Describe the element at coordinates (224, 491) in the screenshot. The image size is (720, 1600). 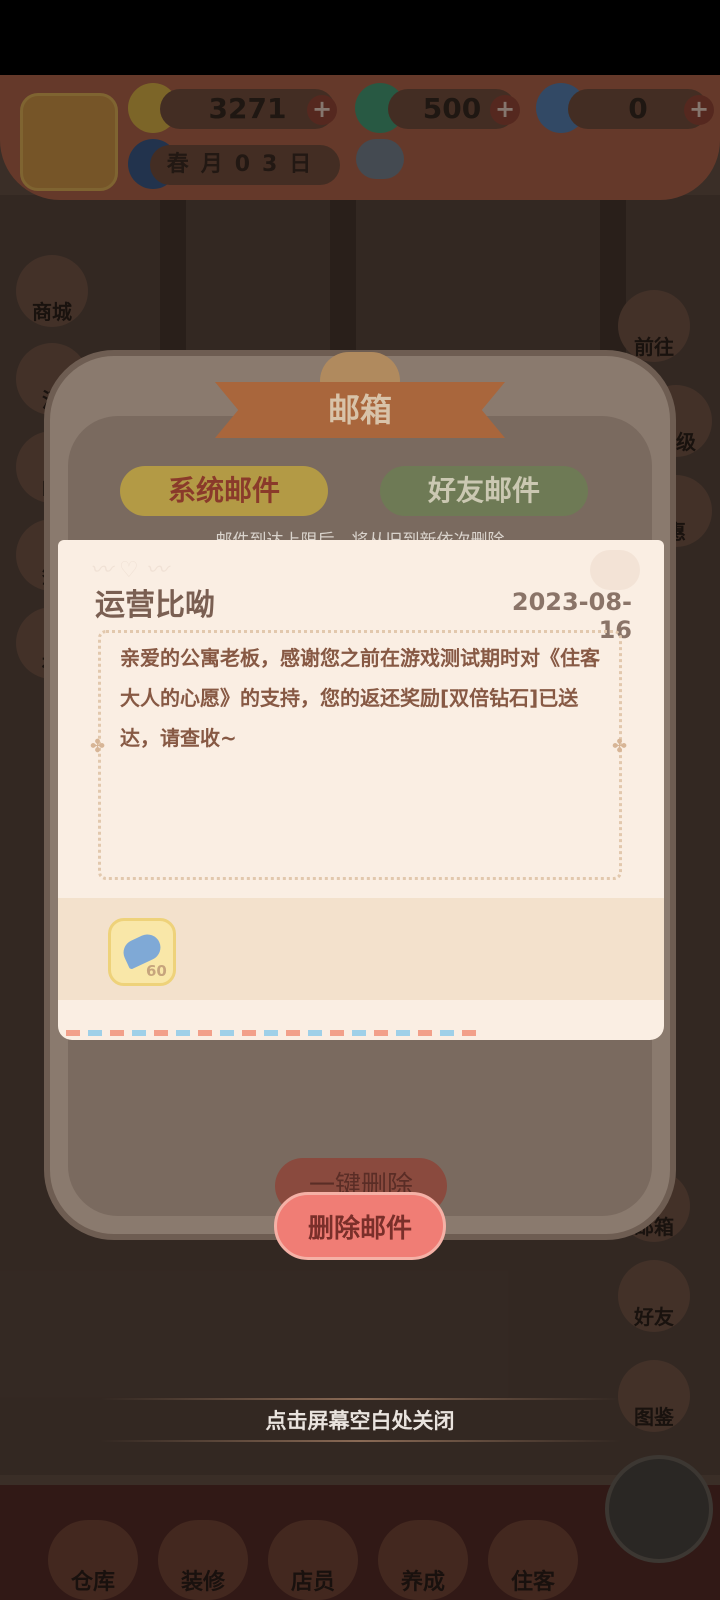
I see `tab-system-mail: 系统邮件` at that location.